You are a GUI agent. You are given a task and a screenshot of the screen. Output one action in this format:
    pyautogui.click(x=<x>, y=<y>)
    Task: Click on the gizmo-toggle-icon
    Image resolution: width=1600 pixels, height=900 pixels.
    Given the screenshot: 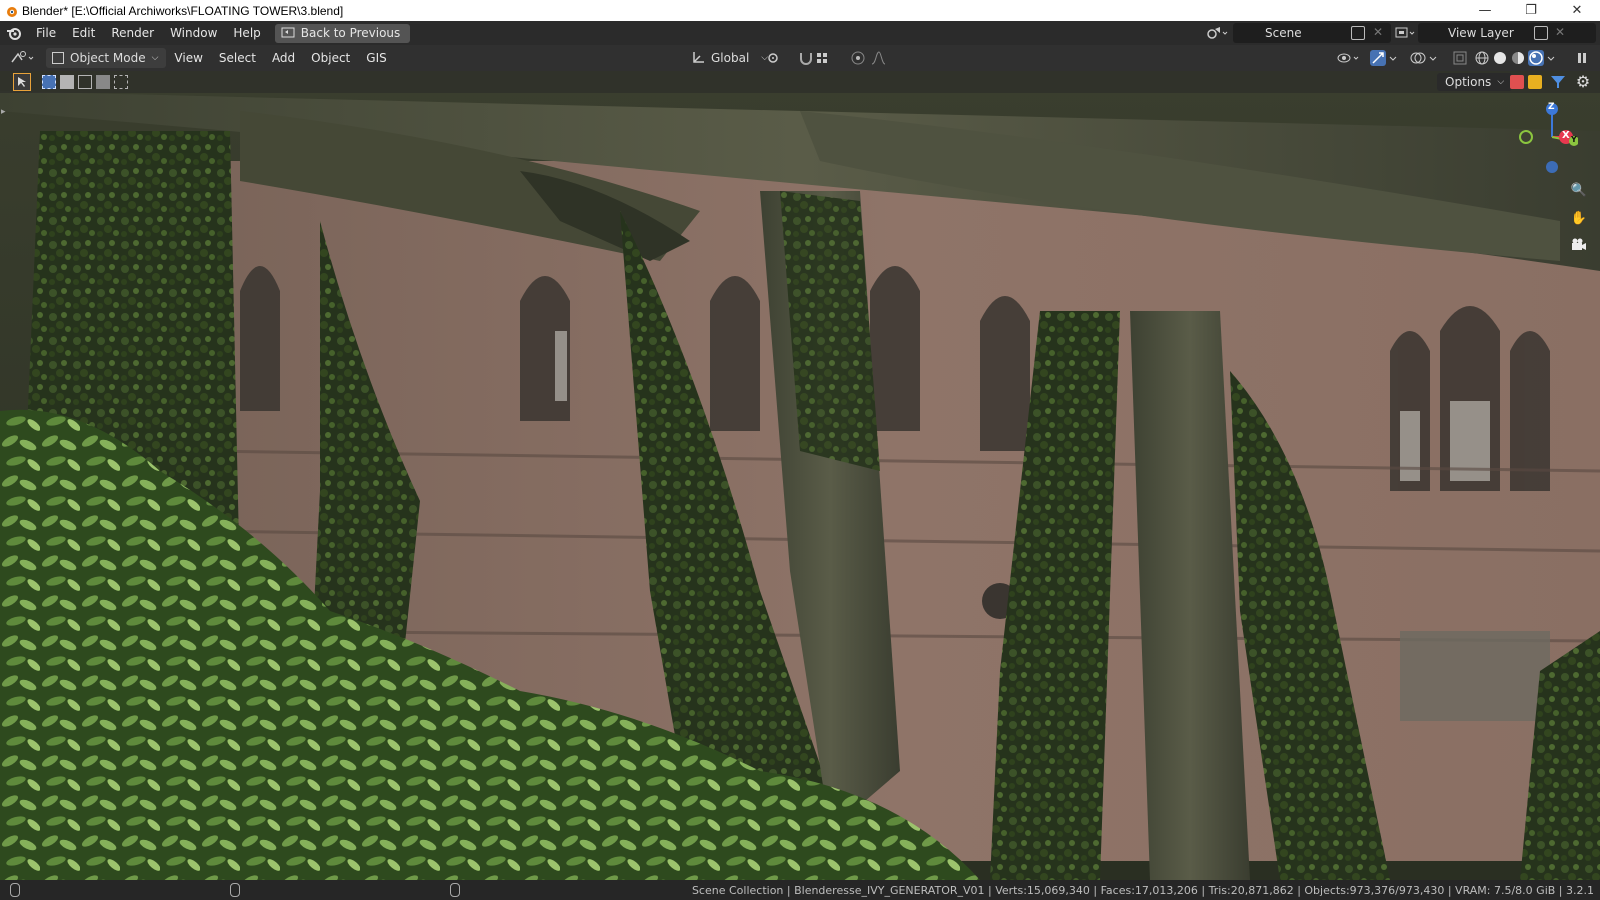 What is the action you would take?
    pyautogui.click(x=1378, y=58)
    